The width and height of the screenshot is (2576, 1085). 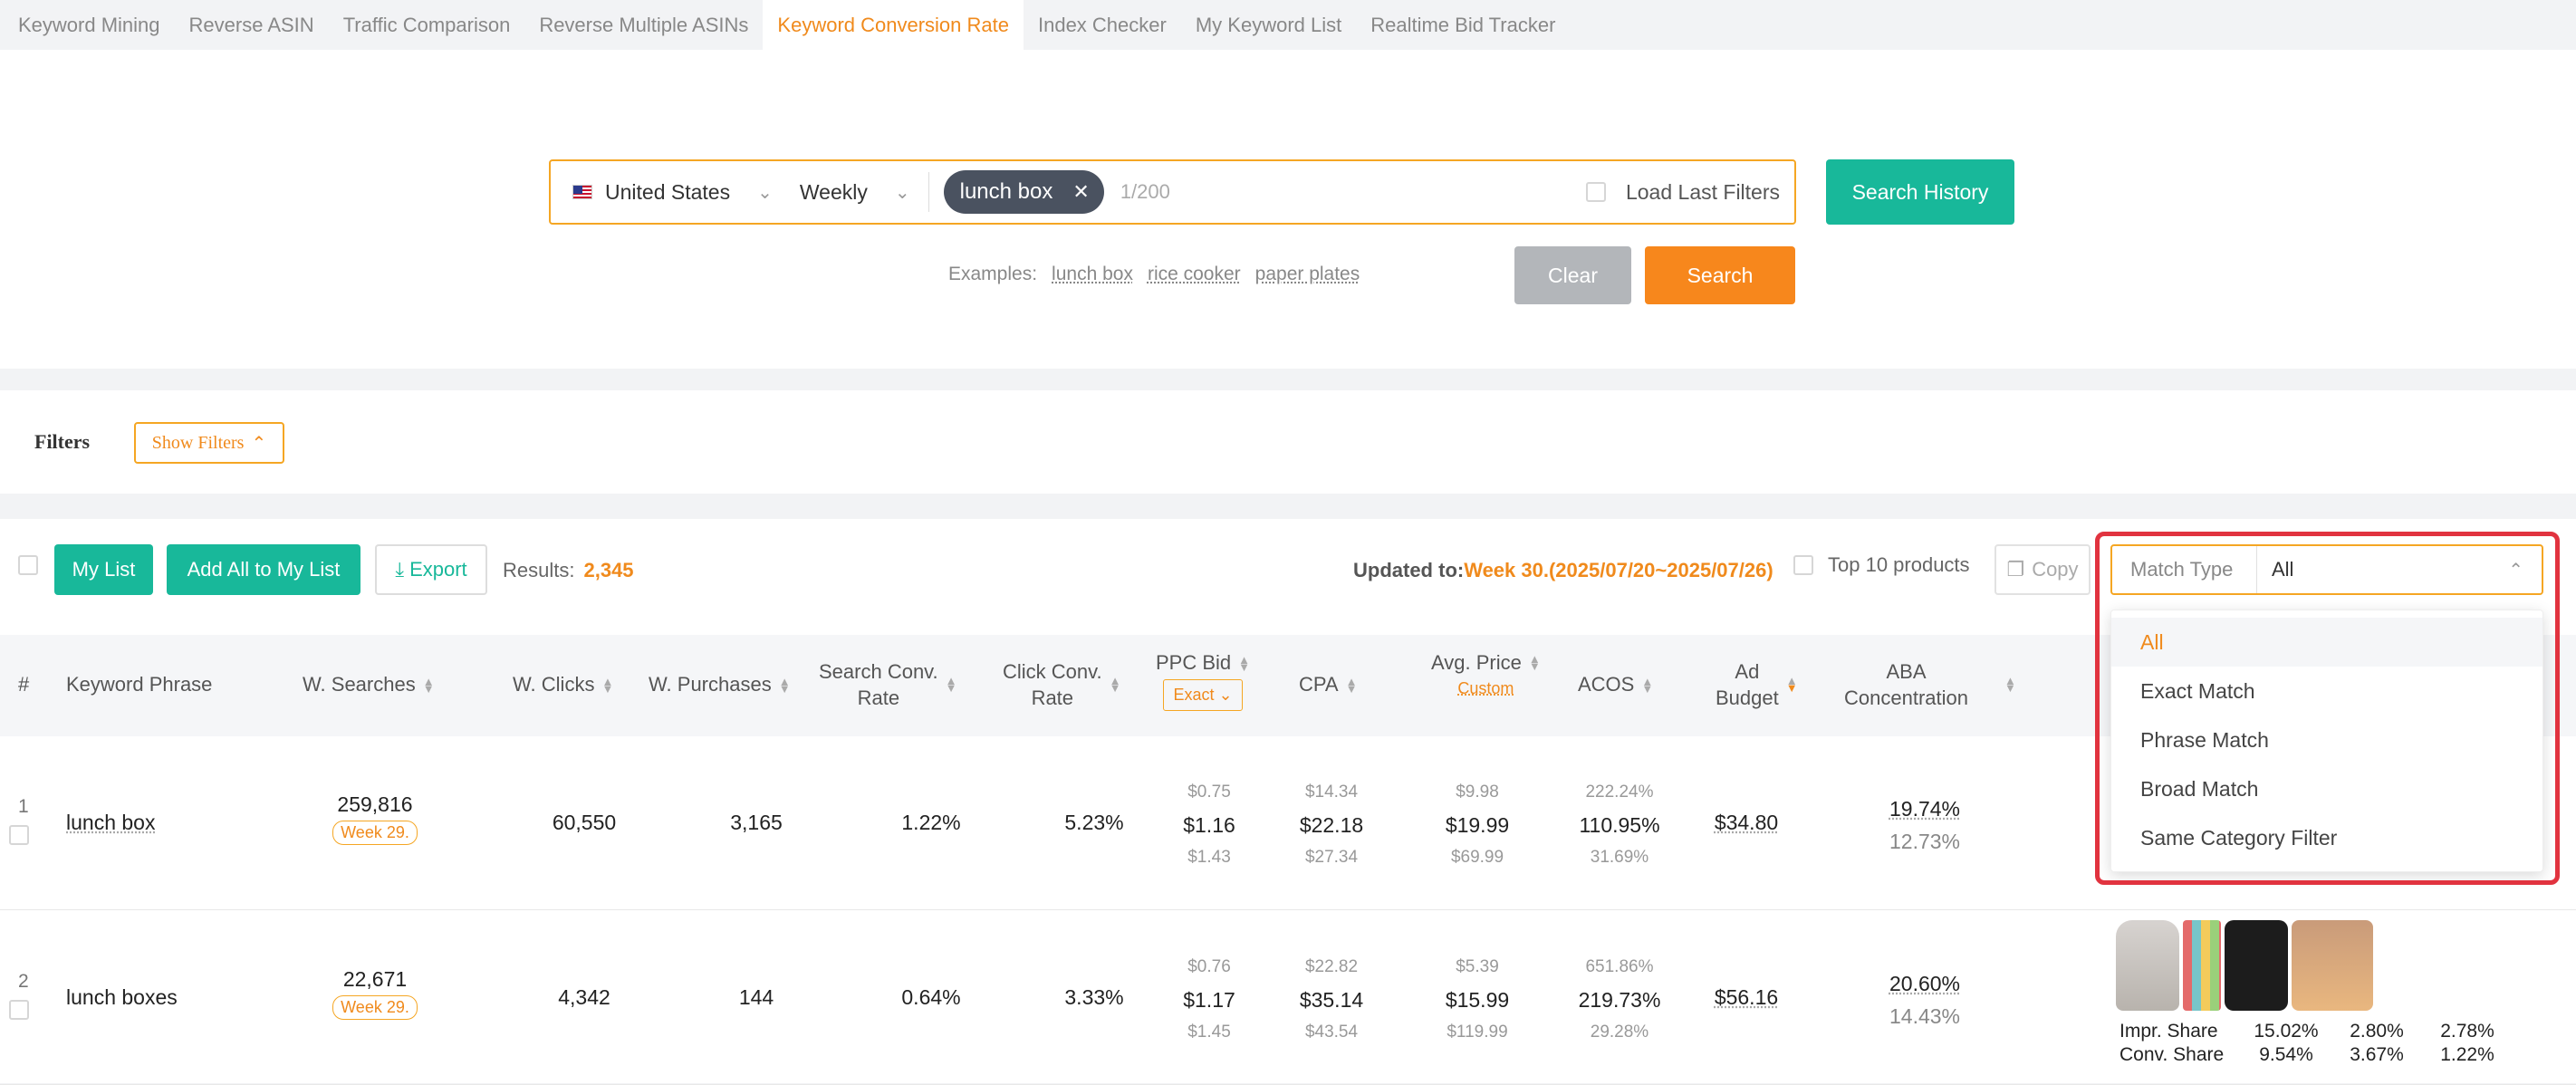 I want to click on select-all-checkbox, so click(x=28, y=565).